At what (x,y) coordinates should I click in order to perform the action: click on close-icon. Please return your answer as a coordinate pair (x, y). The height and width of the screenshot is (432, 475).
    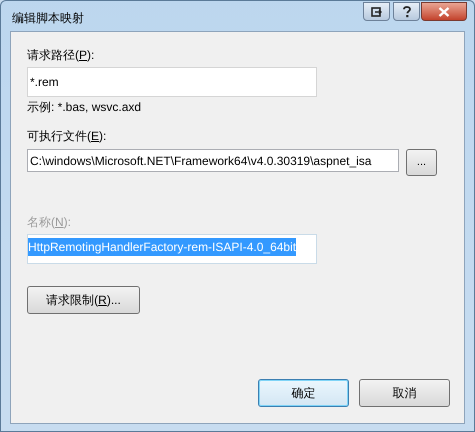
    Looking at the image, I should click on (444, 11).